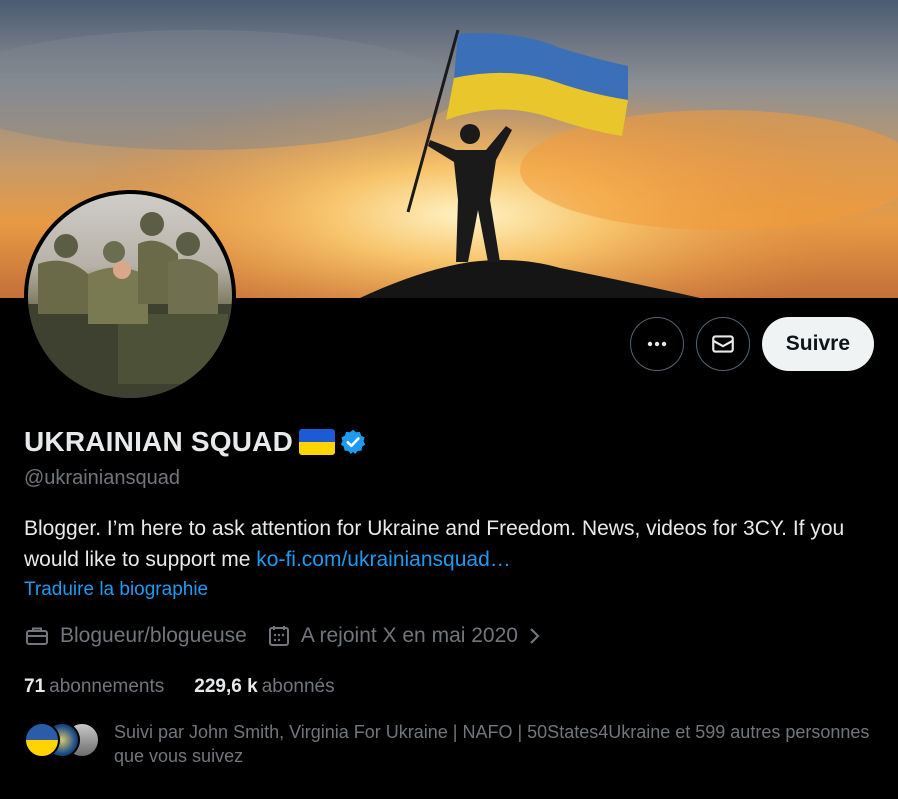 This screenshot has width=898, height=799. I want to click on follower-avatars, so click(63, 740).